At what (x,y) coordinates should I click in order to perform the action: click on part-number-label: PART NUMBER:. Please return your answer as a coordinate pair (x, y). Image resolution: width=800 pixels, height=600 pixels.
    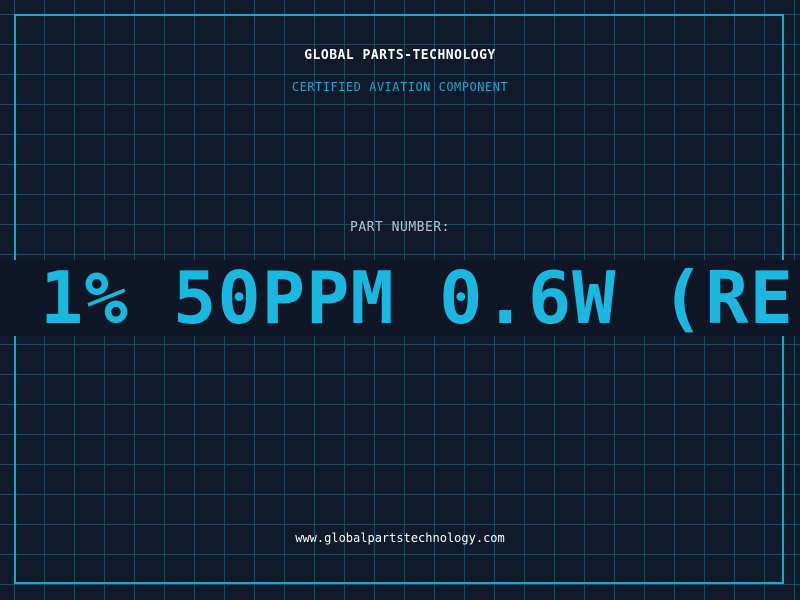
    Looking at the image, I should click on (400, 227).